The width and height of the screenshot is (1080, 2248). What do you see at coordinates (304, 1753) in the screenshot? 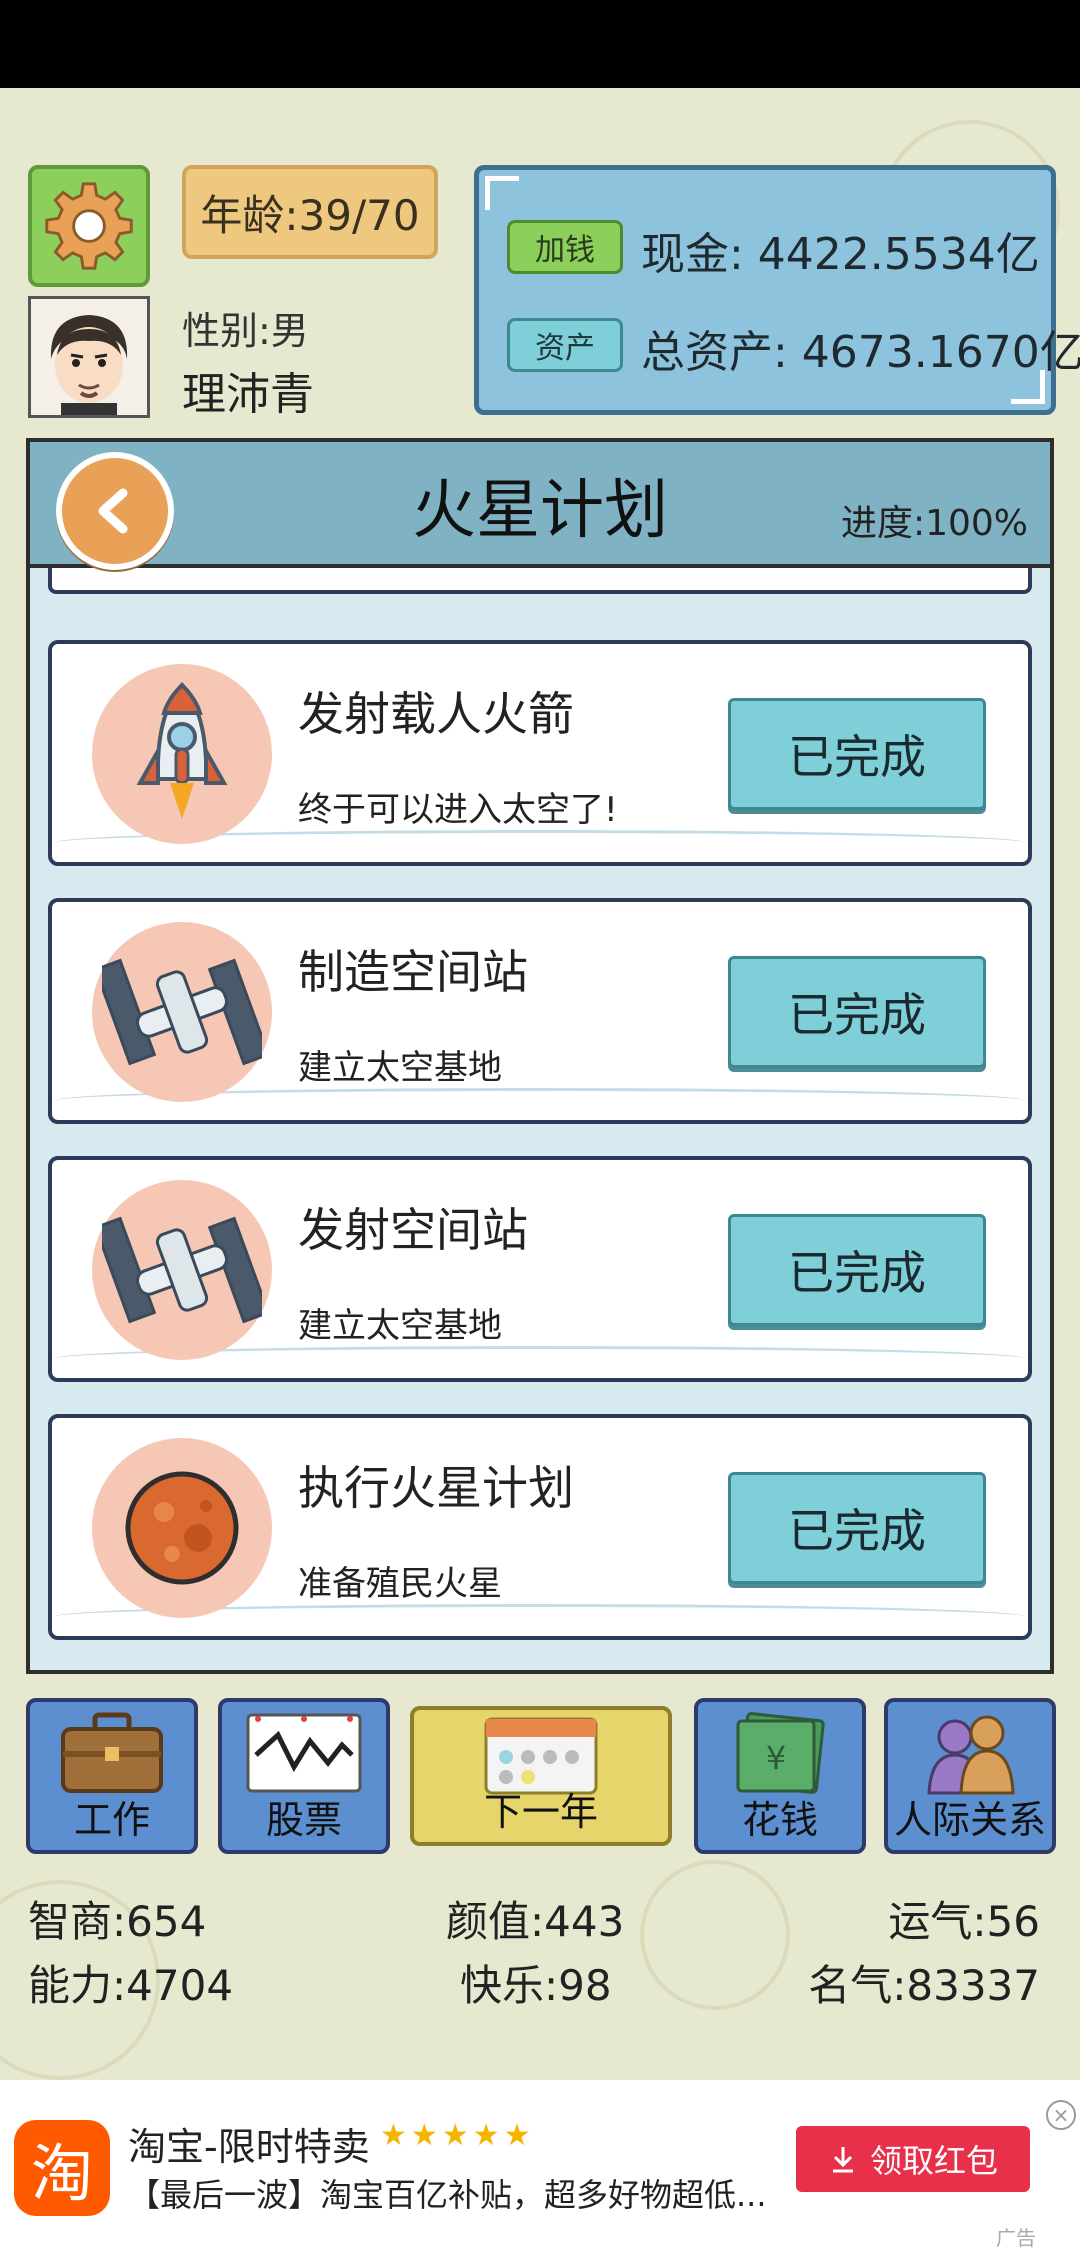
I see `stock-chart-icon` at bounding box center [304, 1753].